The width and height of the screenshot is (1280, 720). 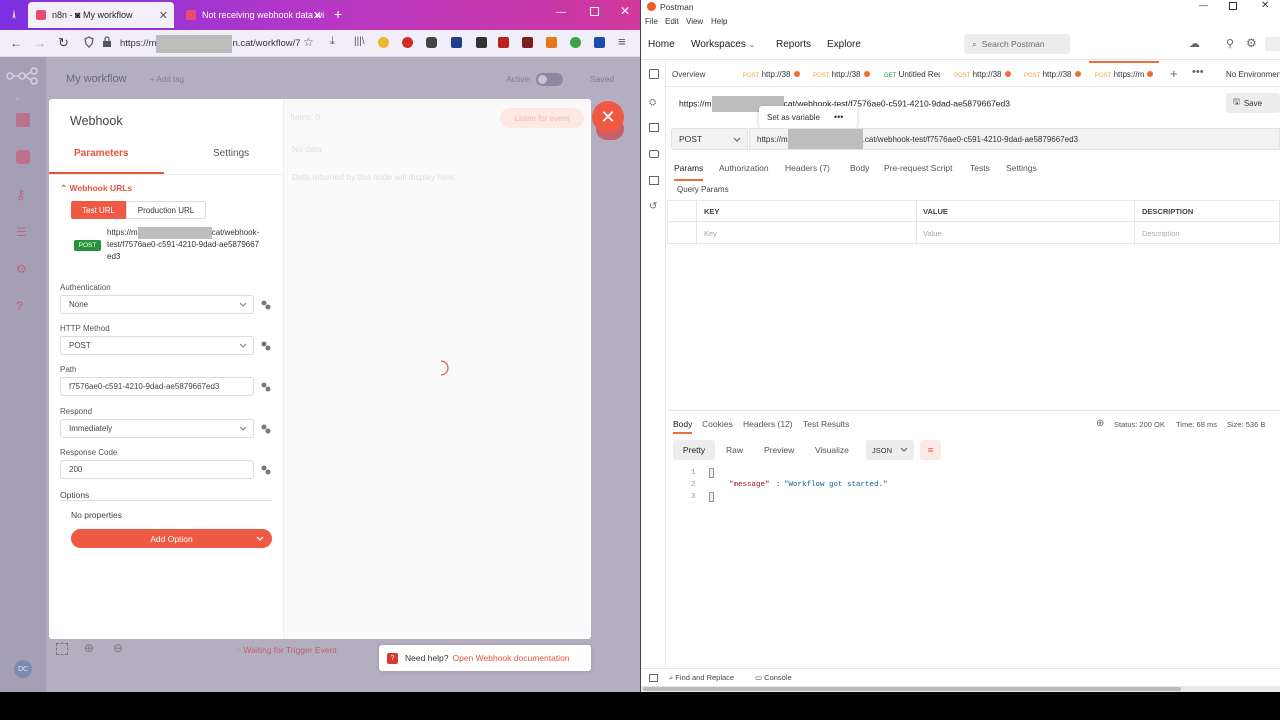 I want to click on subtab-settings: Settings, so click(x=1021, y=168).